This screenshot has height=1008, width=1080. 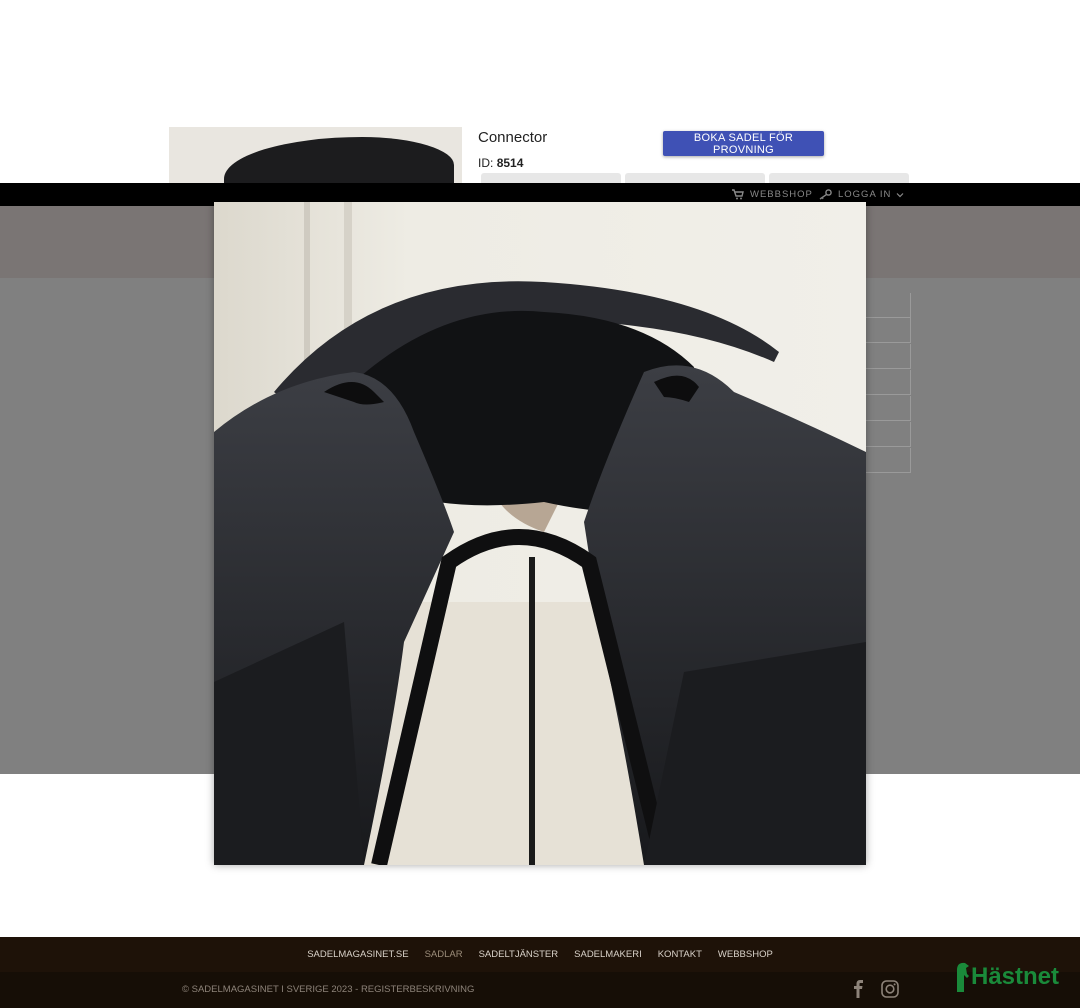 I want to click on instagram-icon, so click(x=890, y=989).